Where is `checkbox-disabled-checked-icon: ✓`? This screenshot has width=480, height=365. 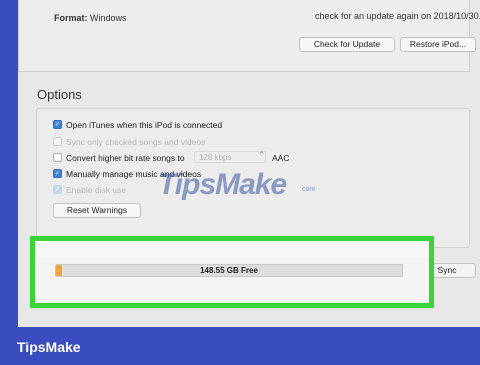 checkbox-disabled-checked-icon: ✓ is located at coordinates (57, 190).